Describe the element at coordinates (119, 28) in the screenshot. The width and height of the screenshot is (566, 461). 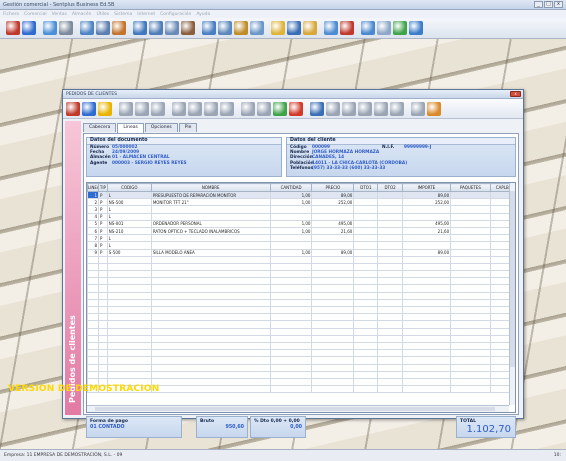
I see `box-icon` at that location.